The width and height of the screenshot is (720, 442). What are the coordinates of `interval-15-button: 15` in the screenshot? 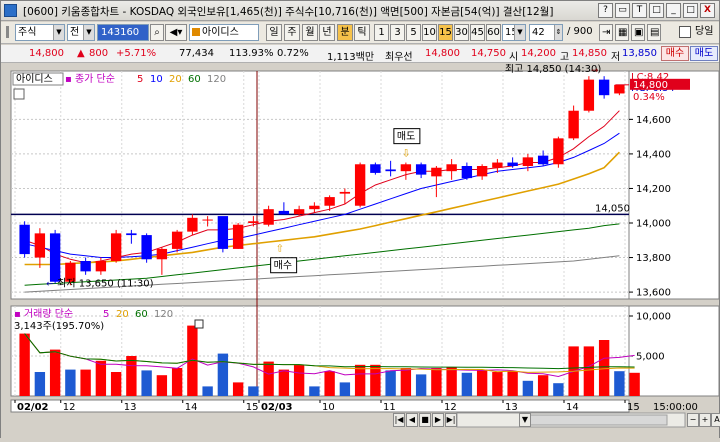 It's located at (445, 32).